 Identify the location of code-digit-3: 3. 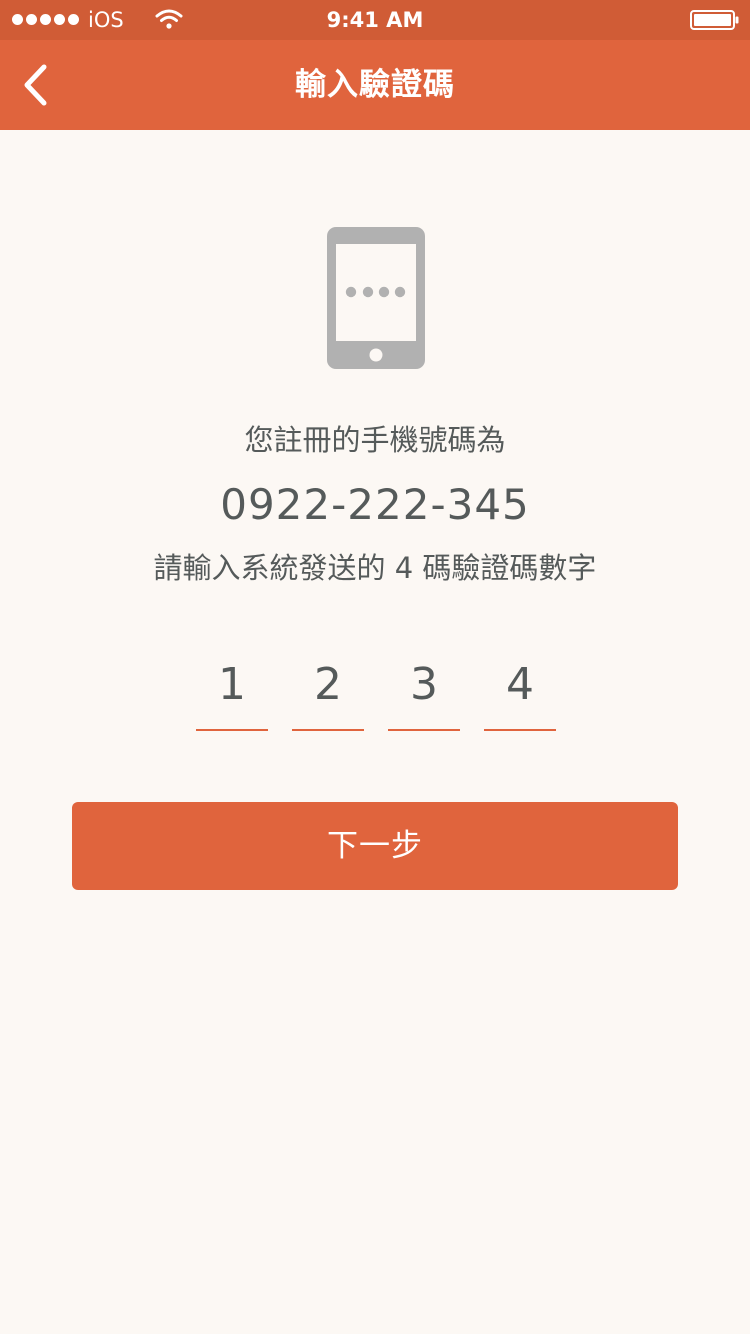
(424, 693).